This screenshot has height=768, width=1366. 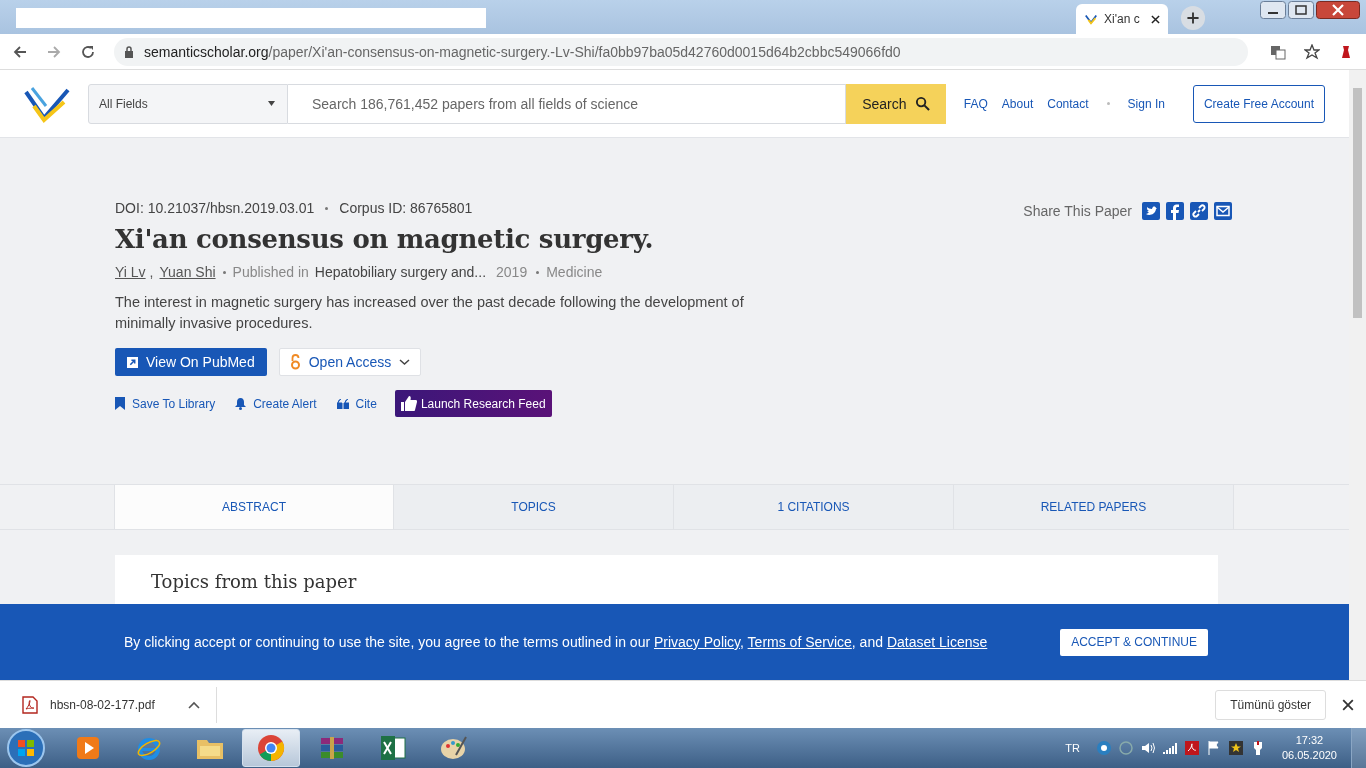 I want to click on external-link-icon, so click(x=132, y=362).